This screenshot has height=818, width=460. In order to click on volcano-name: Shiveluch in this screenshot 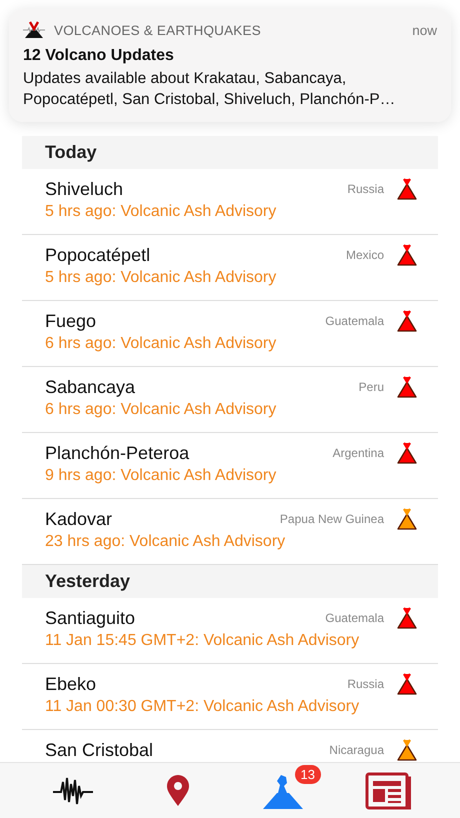, I will do `click(84, 189)`.